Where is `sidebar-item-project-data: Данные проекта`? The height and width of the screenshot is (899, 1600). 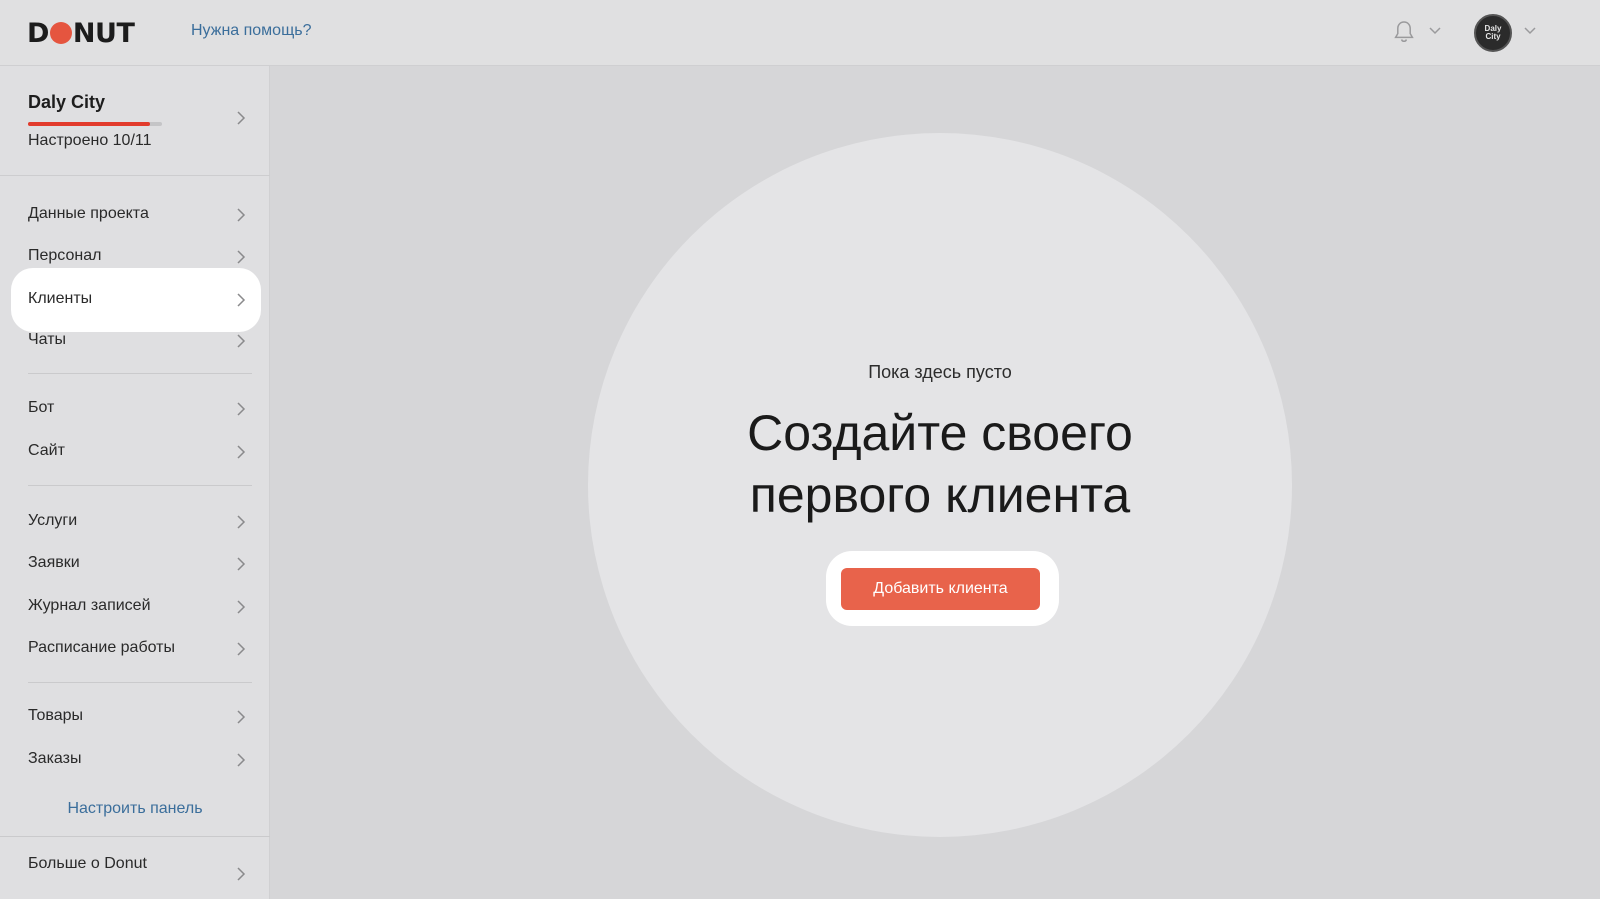
sidebar-item-project-data: Данные проекта is located at coordinates (135, 215).